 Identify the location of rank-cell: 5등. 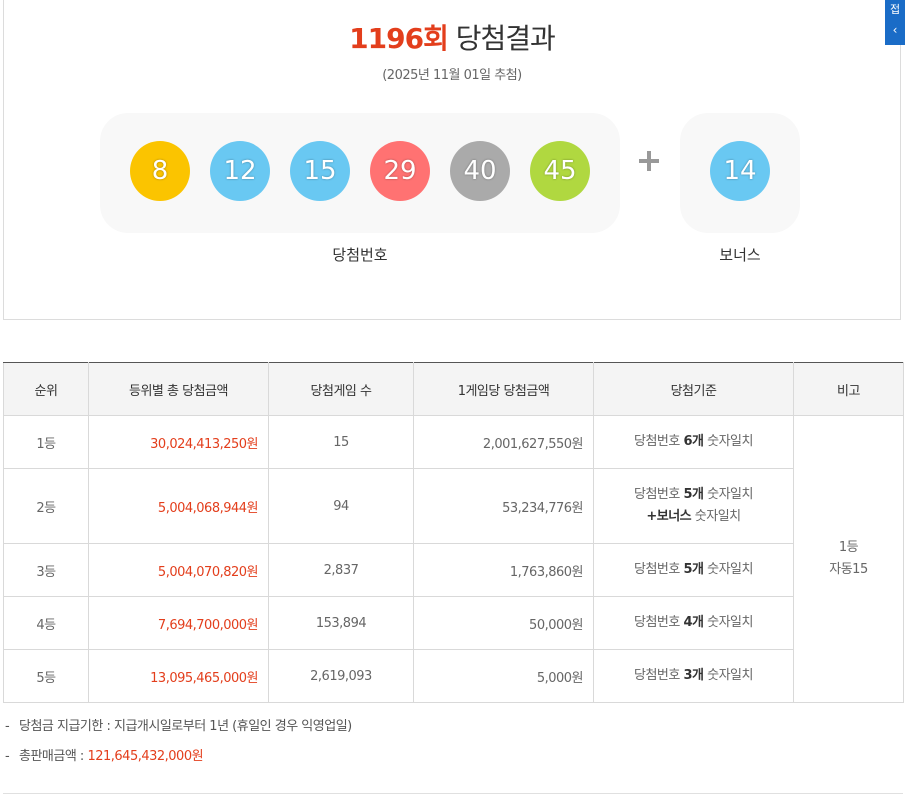
(46, 676).